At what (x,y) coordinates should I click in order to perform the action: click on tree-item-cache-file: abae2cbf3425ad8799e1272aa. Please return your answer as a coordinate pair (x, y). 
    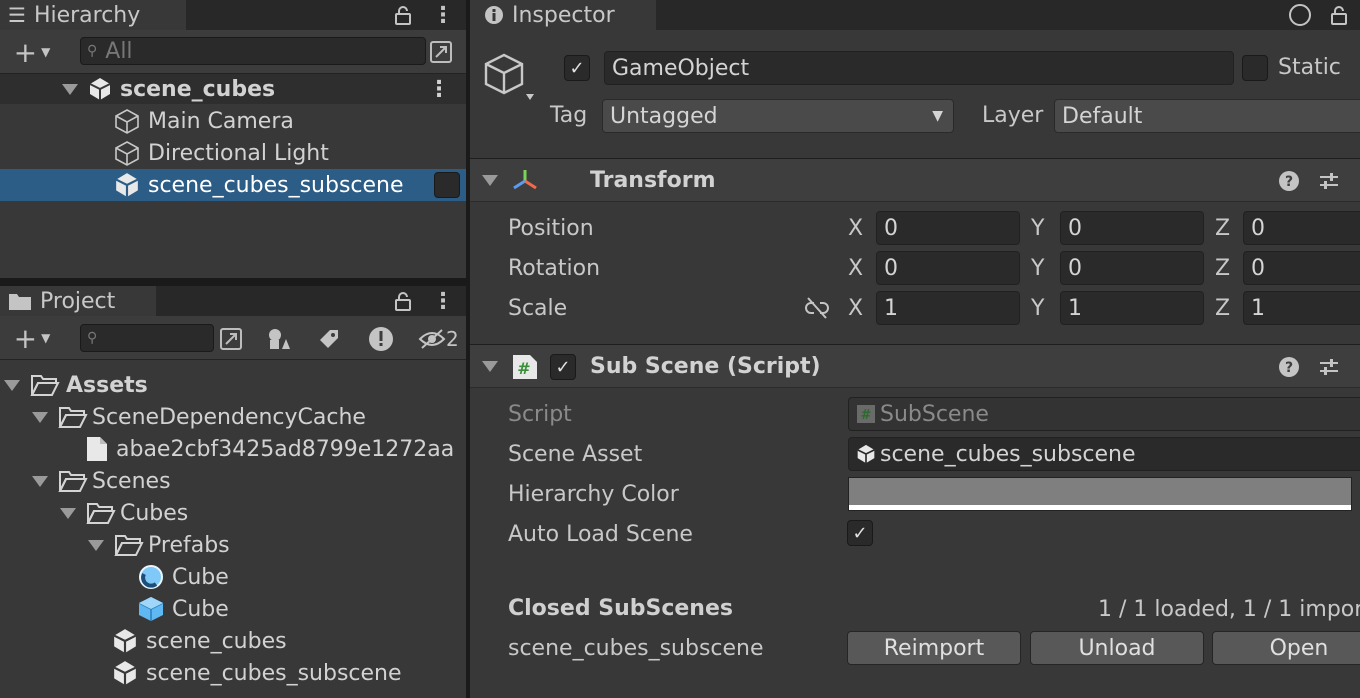
    Looking at the image, I should click on (233, 449).